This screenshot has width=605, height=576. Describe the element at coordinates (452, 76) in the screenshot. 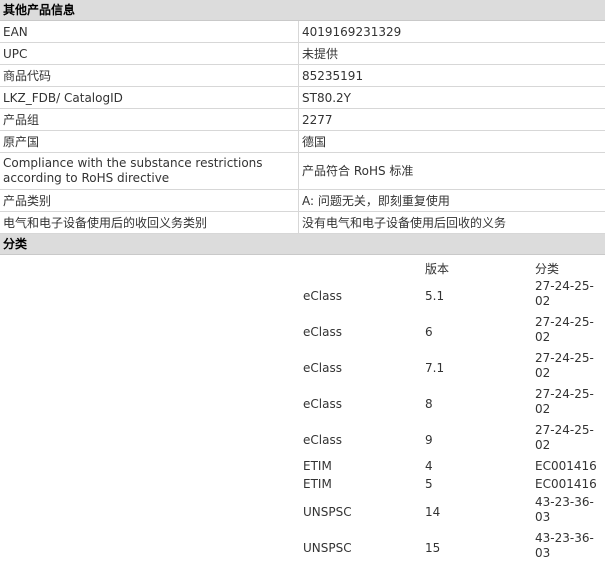

I see `row-value: 85235191` at that location.